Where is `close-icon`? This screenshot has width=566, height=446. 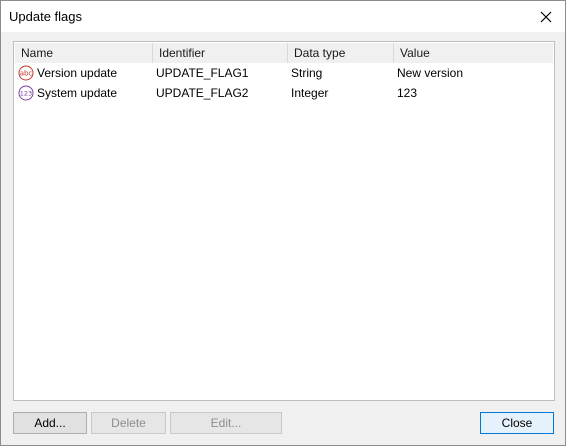 close-icon is located at coordinates (546, 17).